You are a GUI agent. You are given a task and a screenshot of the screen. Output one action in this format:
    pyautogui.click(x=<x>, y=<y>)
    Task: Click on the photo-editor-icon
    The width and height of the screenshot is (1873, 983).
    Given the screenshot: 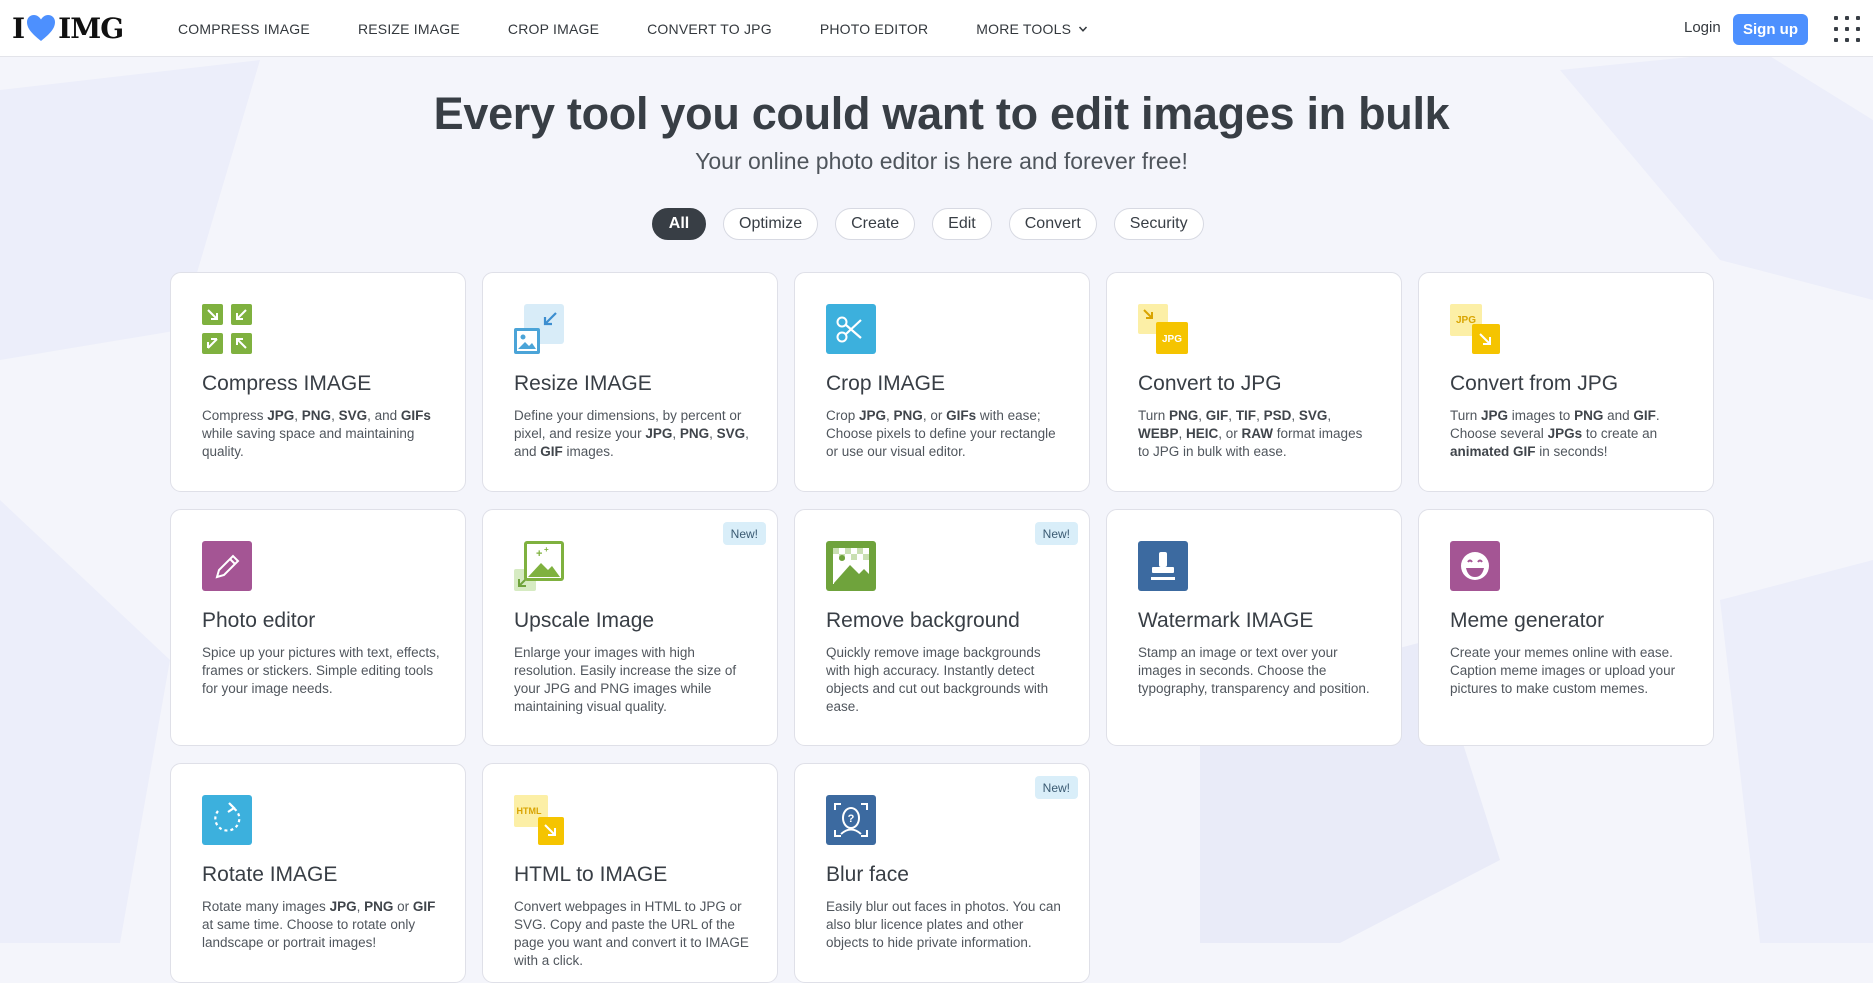 What is the action you would take?
    pyautogui.click(x=227, y=566)
    